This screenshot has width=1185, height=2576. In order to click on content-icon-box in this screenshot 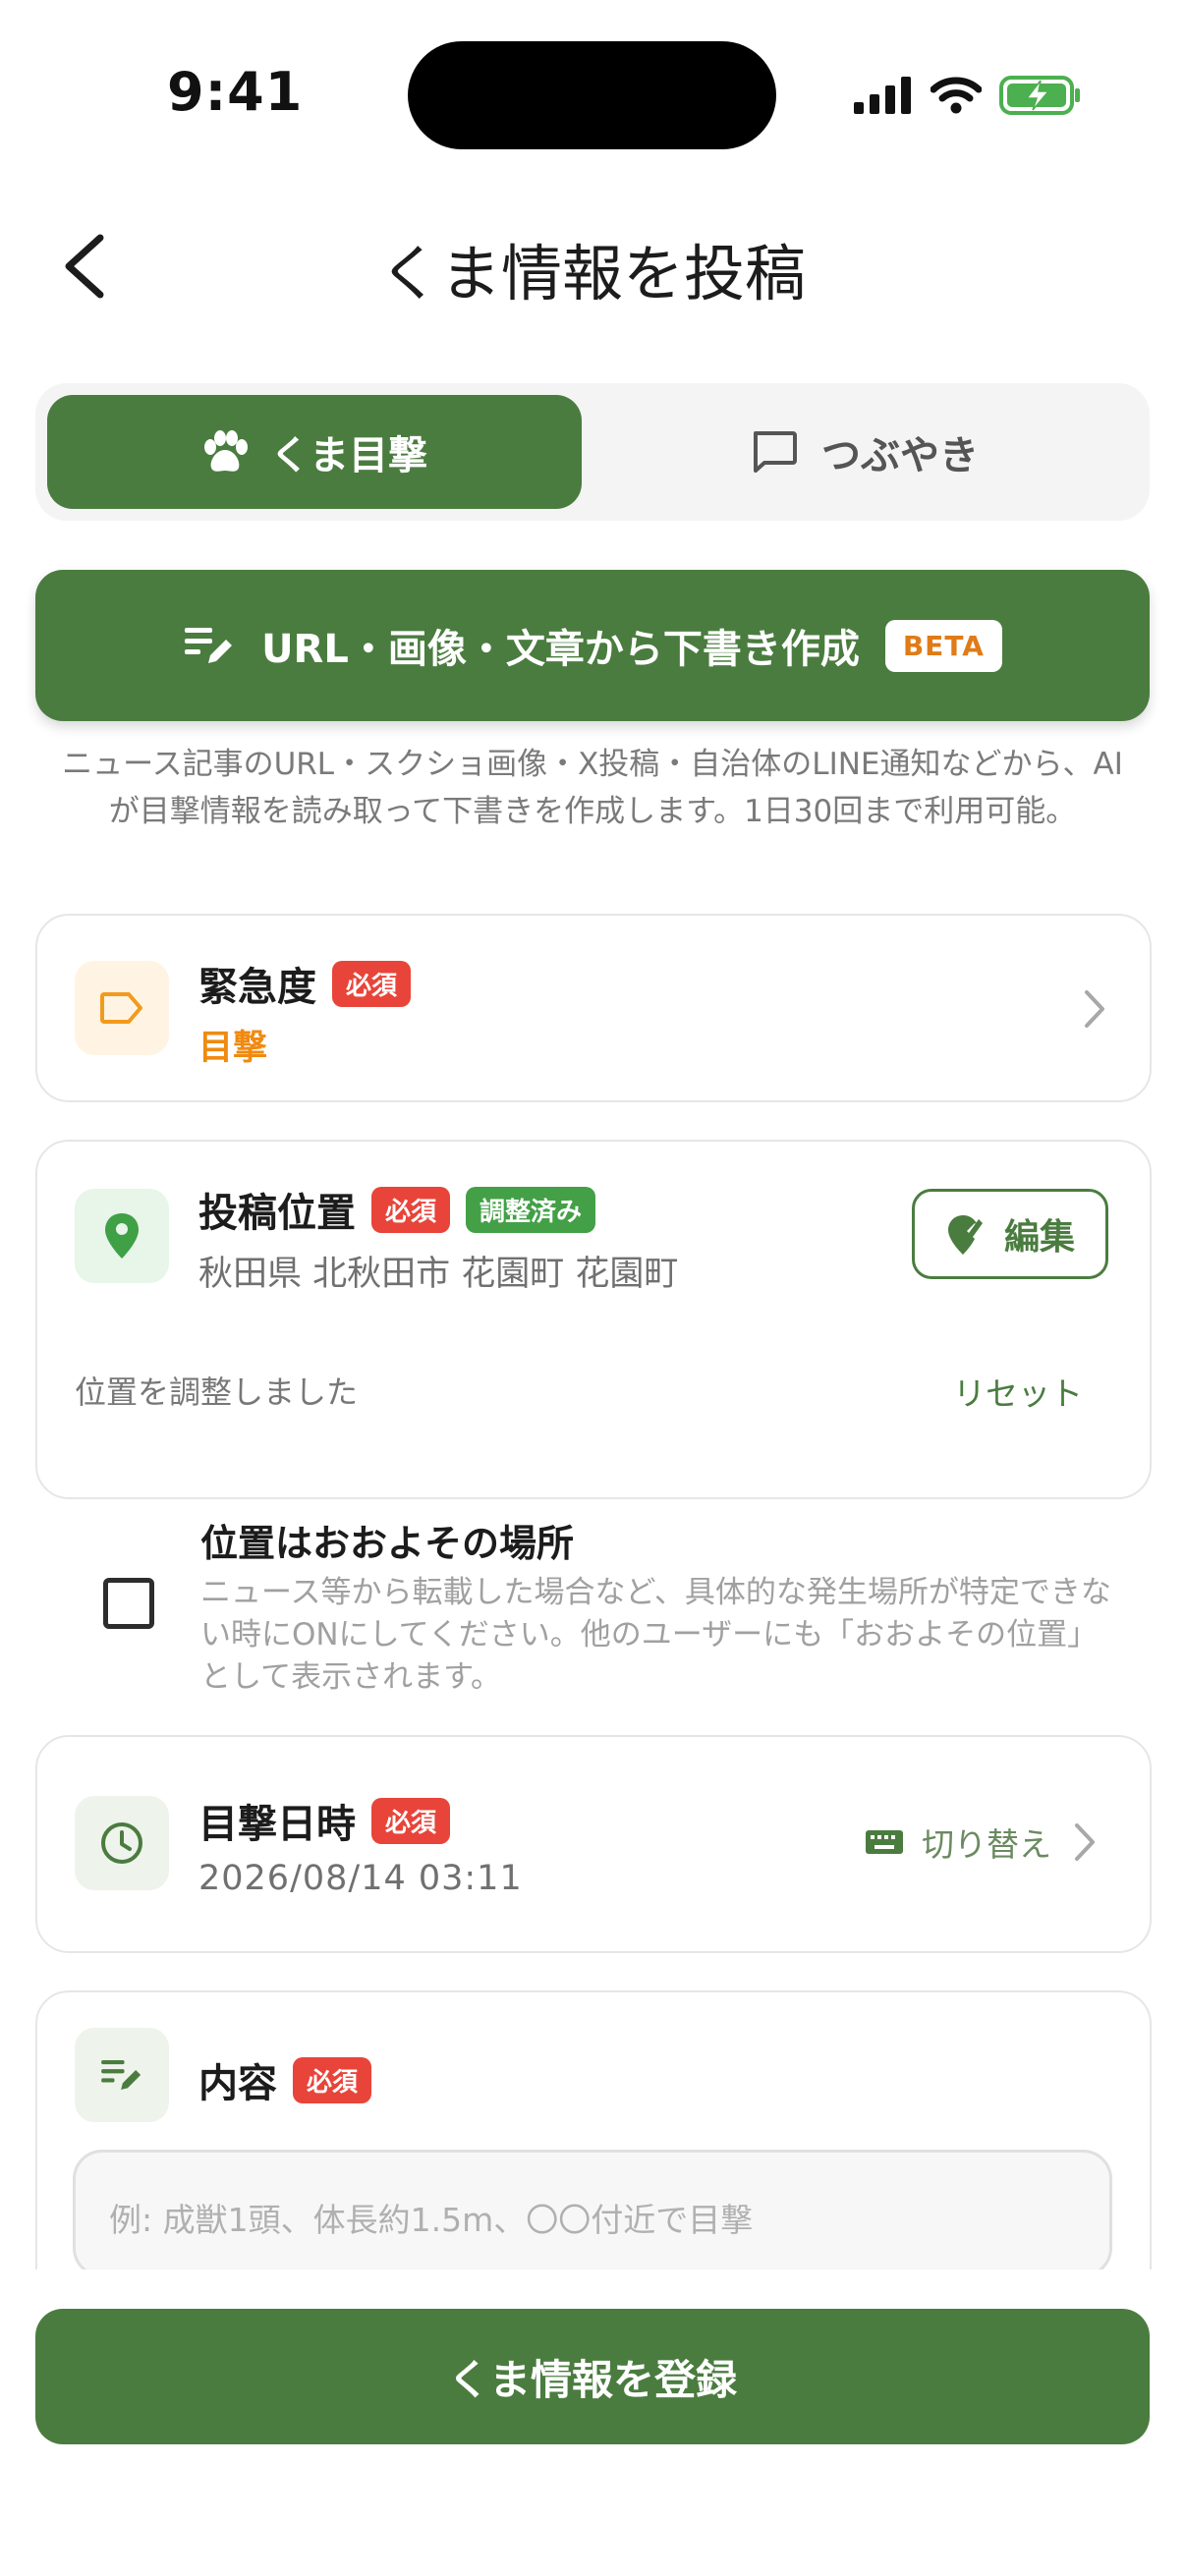, I will do `click(122, 2075)`.